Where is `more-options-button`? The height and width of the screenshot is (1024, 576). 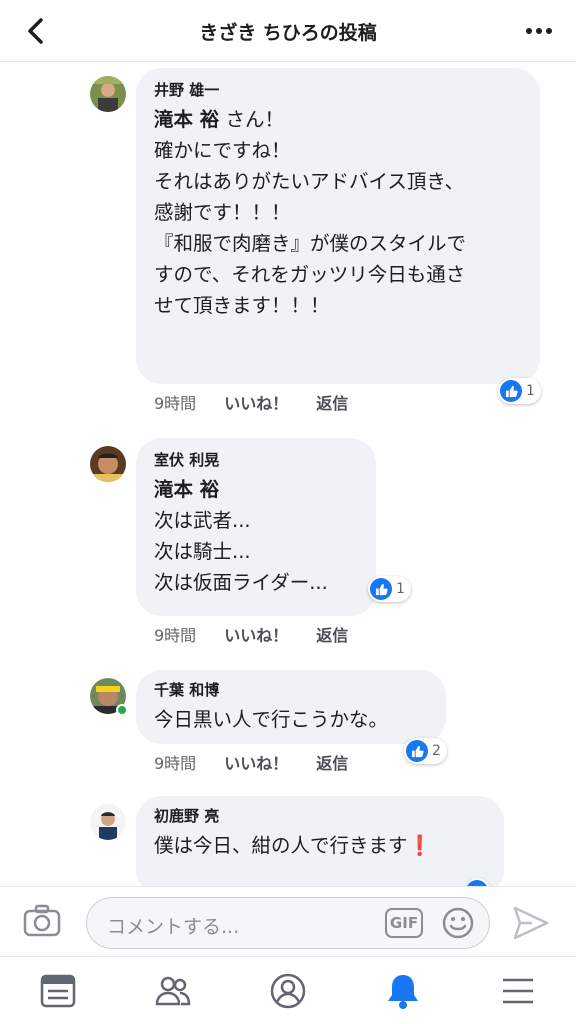
more-options-button is located at coordinates (539, 31).